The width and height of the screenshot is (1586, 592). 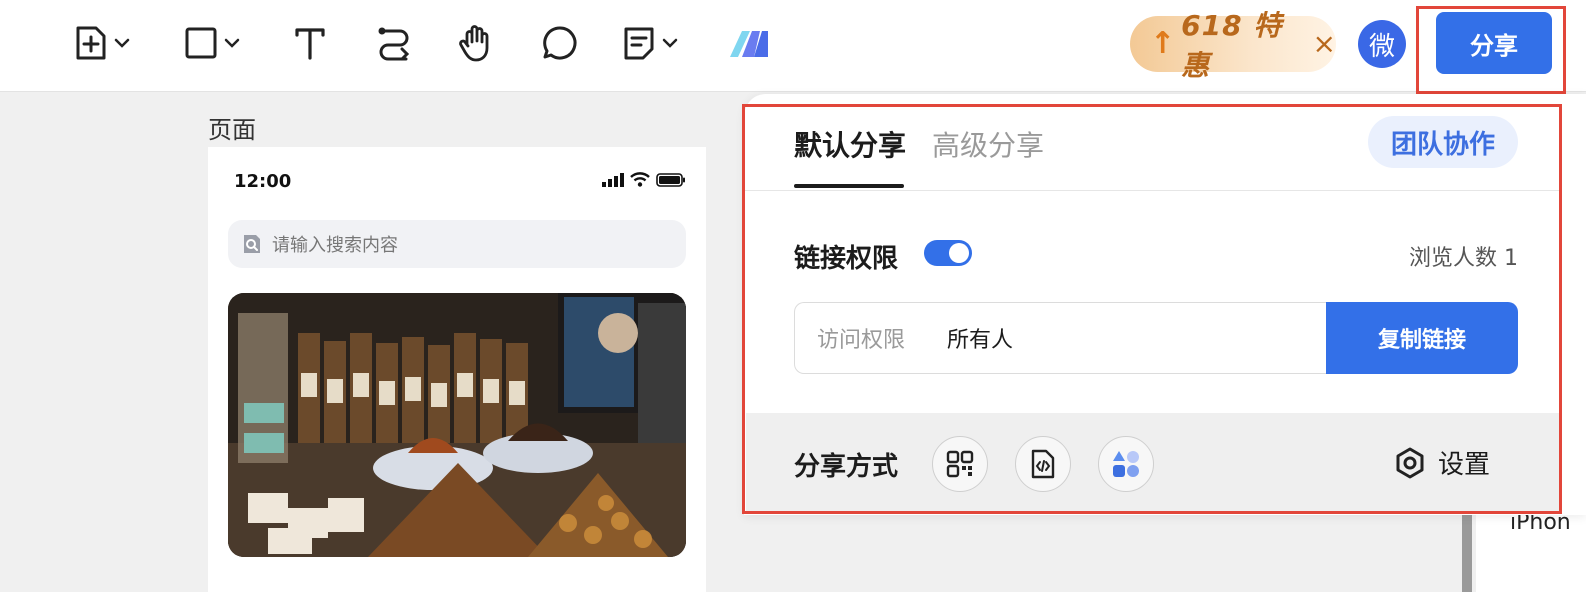 I want to click on promo-text: 618 特惠, so click(x=1232, y=45).